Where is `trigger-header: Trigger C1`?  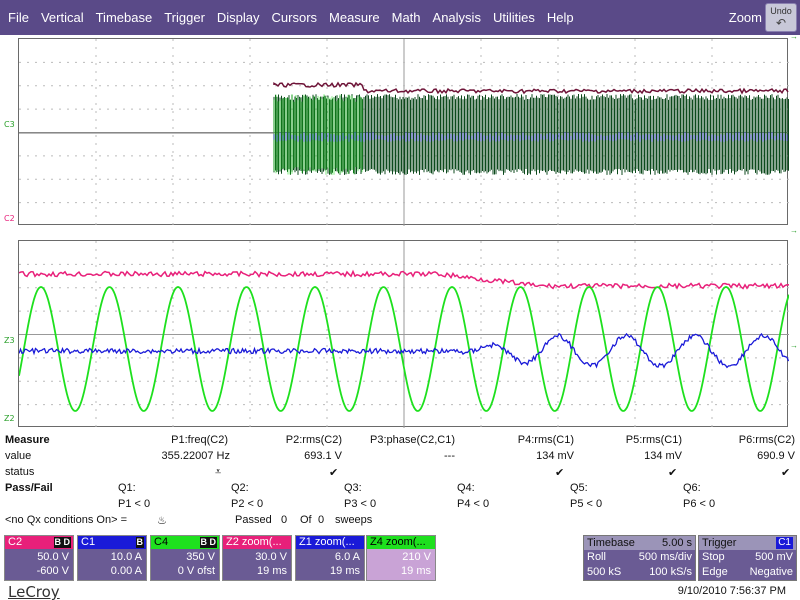
trigger-header: Trigger C1 is located at coordinates (747, 543).